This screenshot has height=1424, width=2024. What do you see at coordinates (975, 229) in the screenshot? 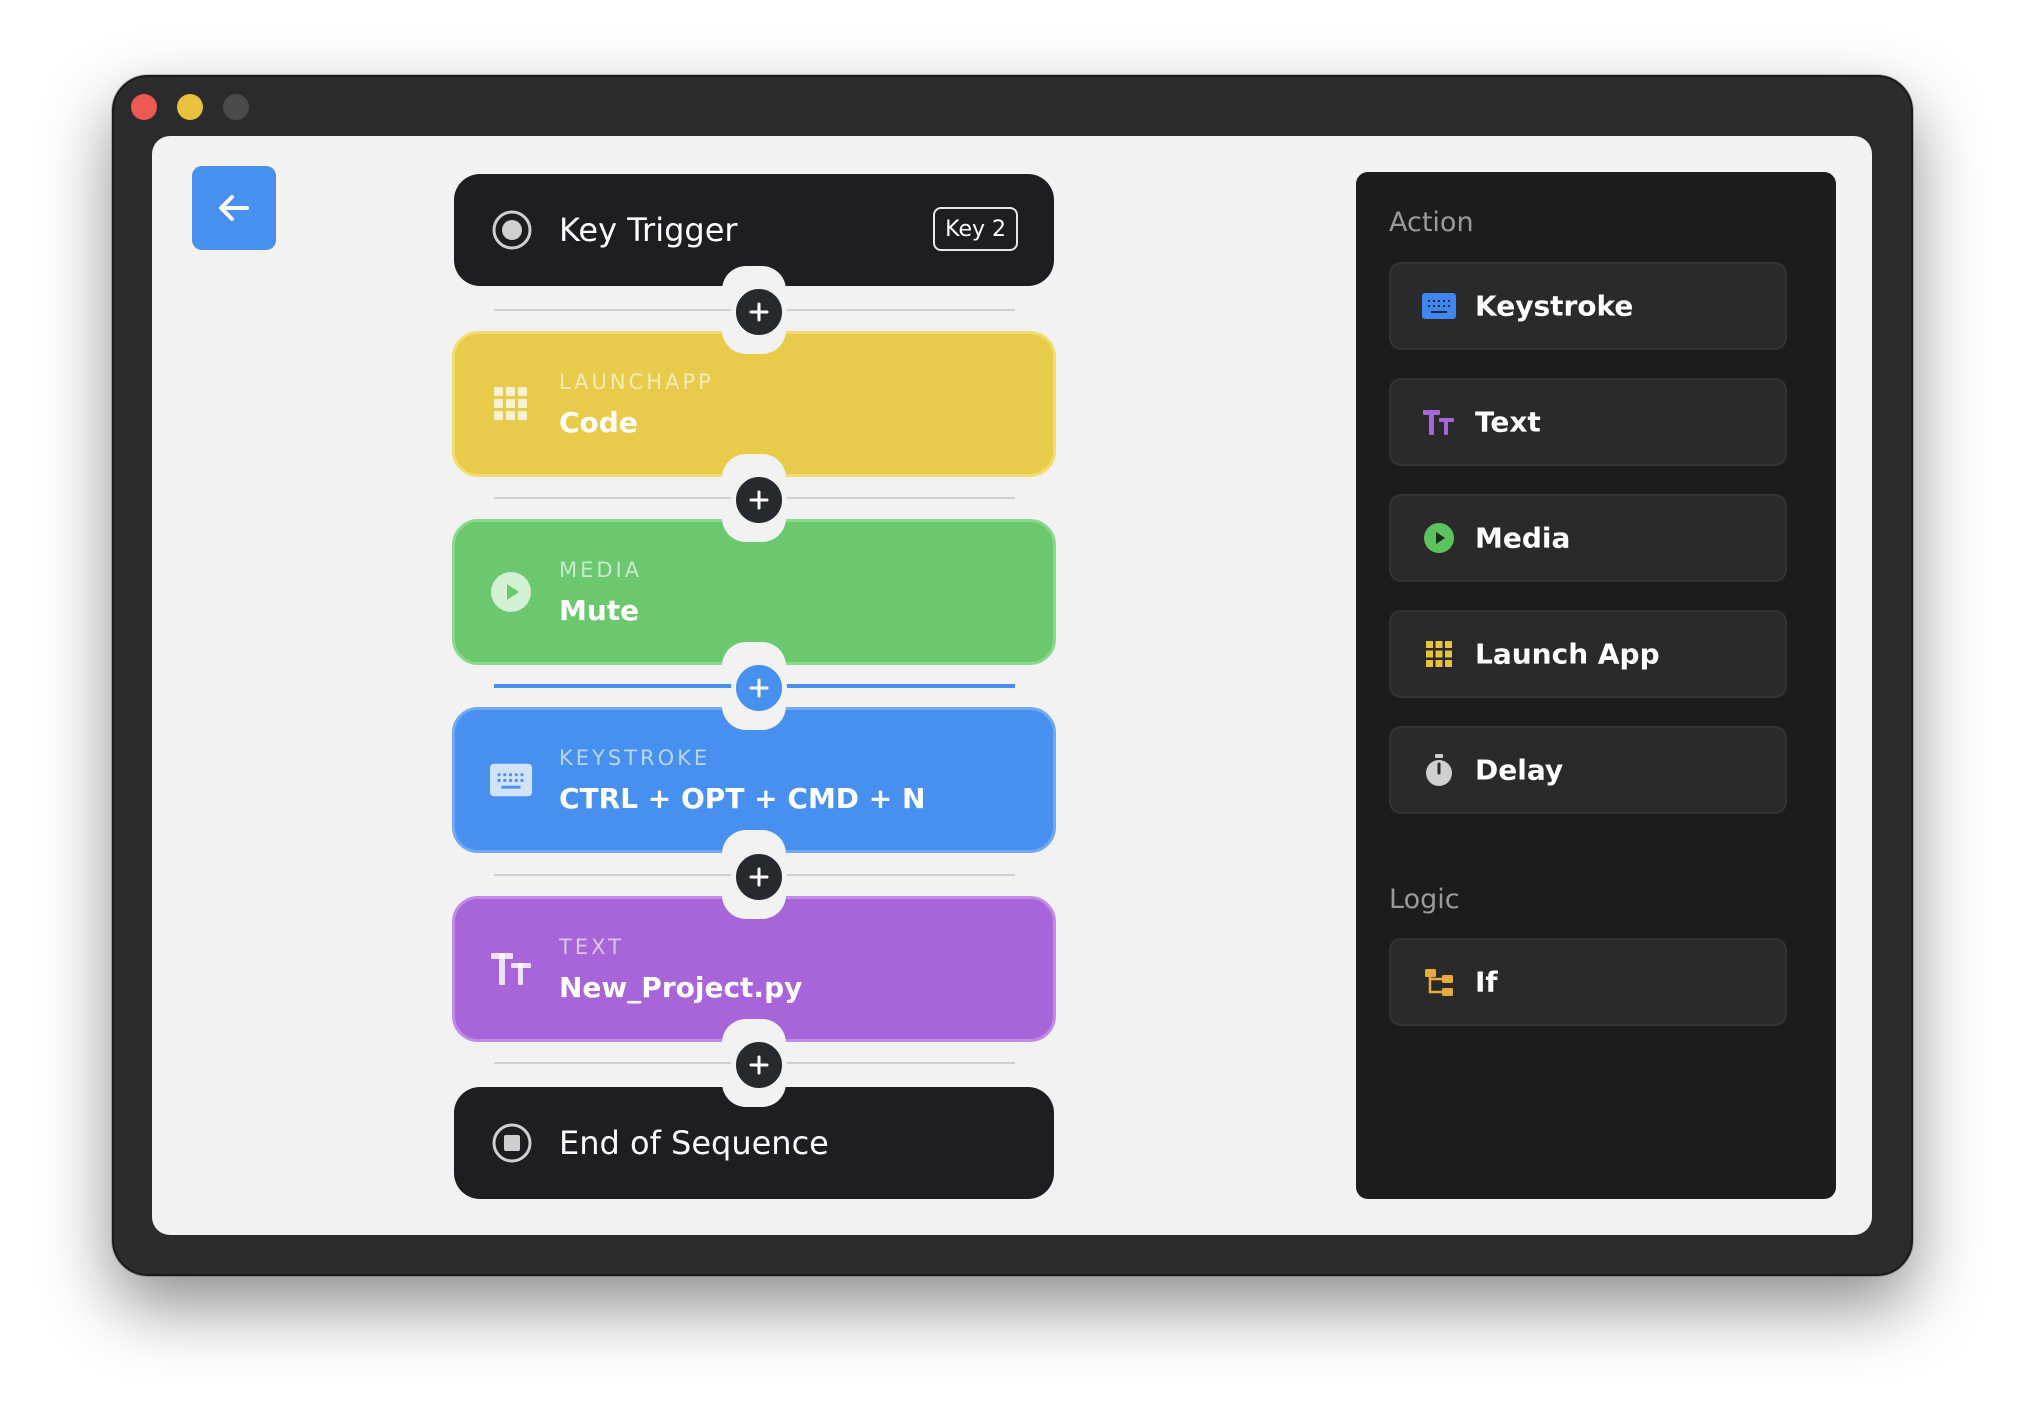
I see `key-badge: Key 2` at bounding box center [975, 229].